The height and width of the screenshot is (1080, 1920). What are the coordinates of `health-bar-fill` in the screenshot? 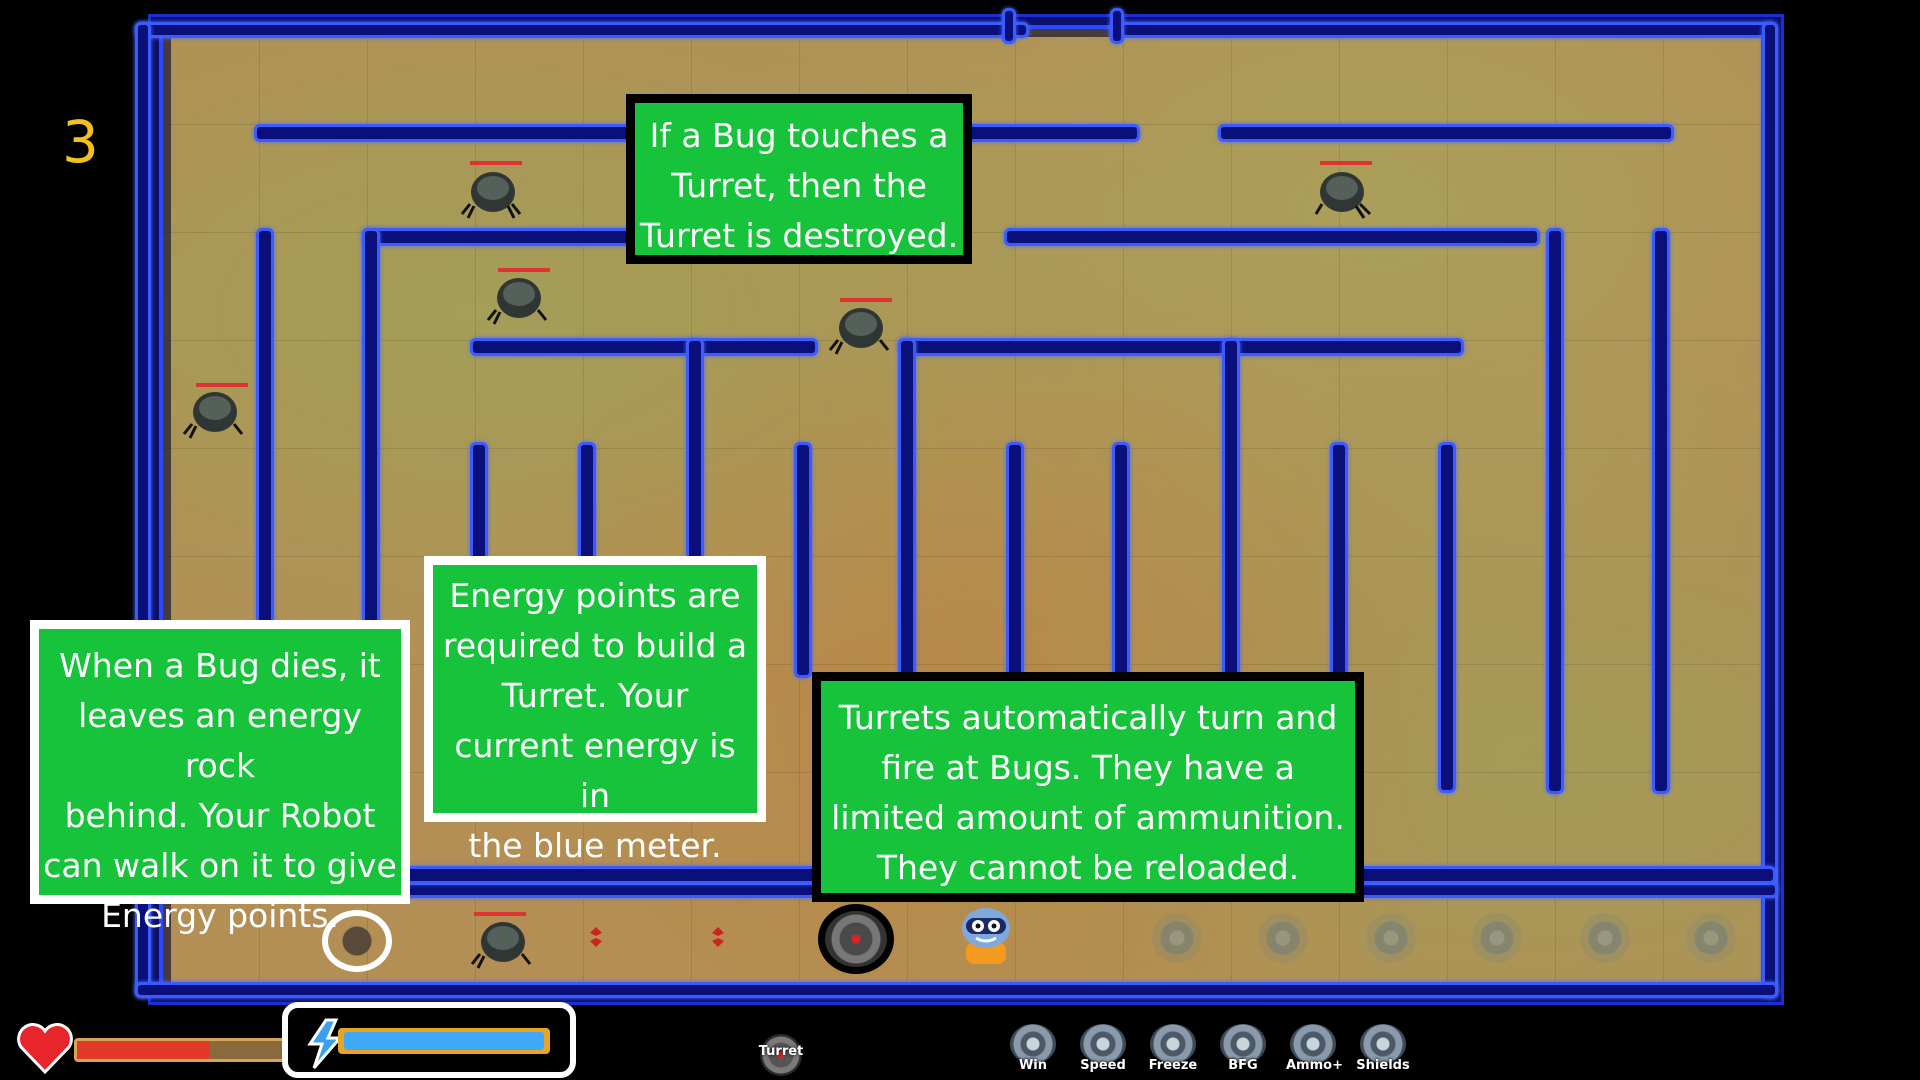 It's located at (143, 1050).